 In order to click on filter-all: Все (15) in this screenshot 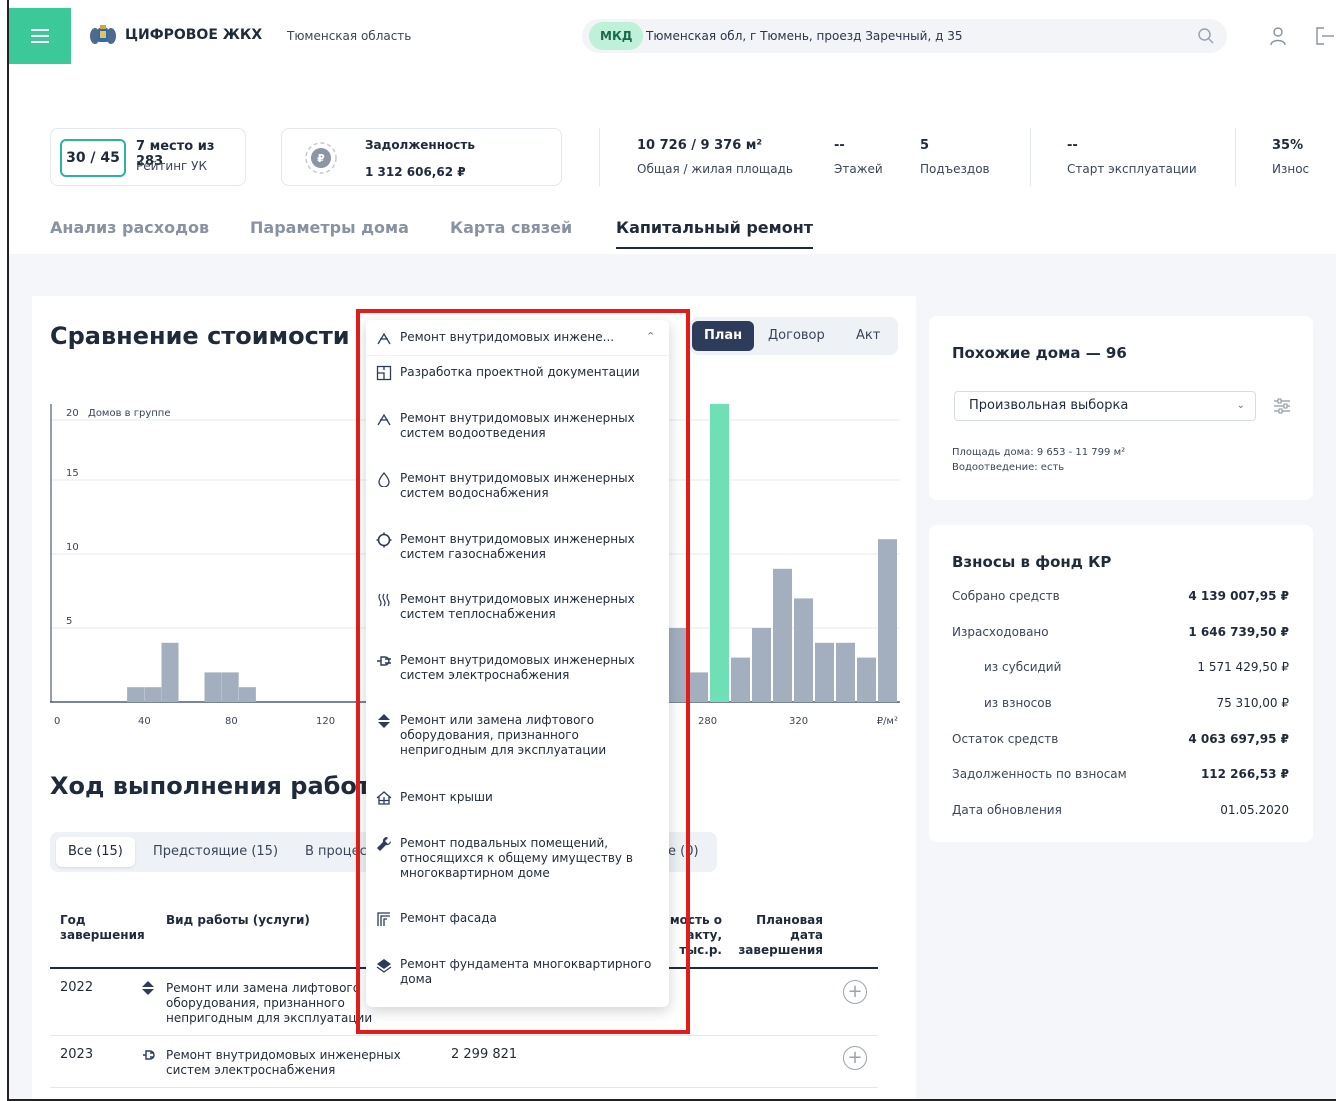, I will do `click(95, 852)`.